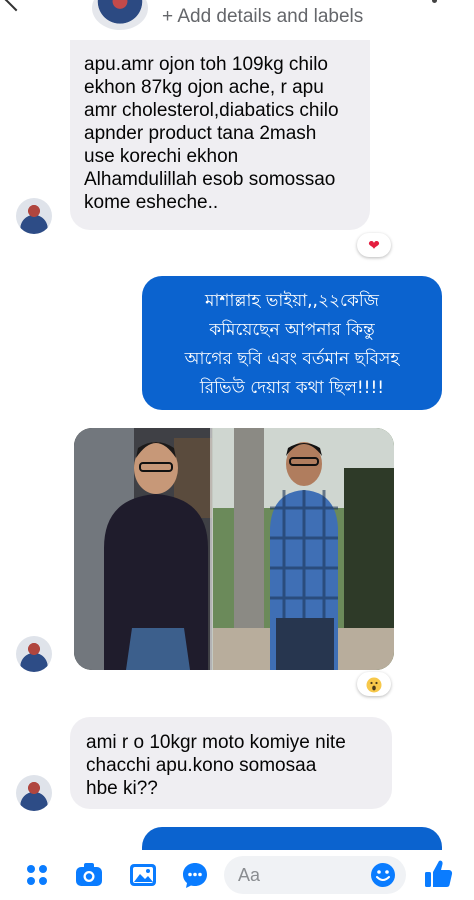 The height and width of the screenshot is (900, 474). I want to click on wow-emoji-icon, so click(374, 685).